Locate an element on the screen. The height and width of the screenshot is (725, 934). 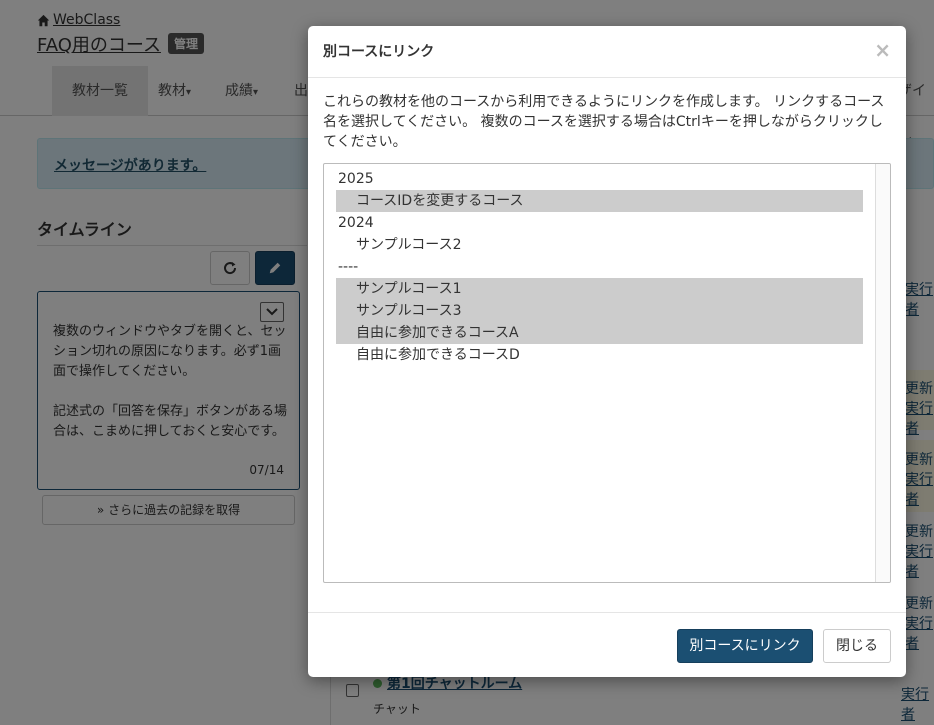
modal-title: 別コースにリンク is located at coordinates (379, 52).